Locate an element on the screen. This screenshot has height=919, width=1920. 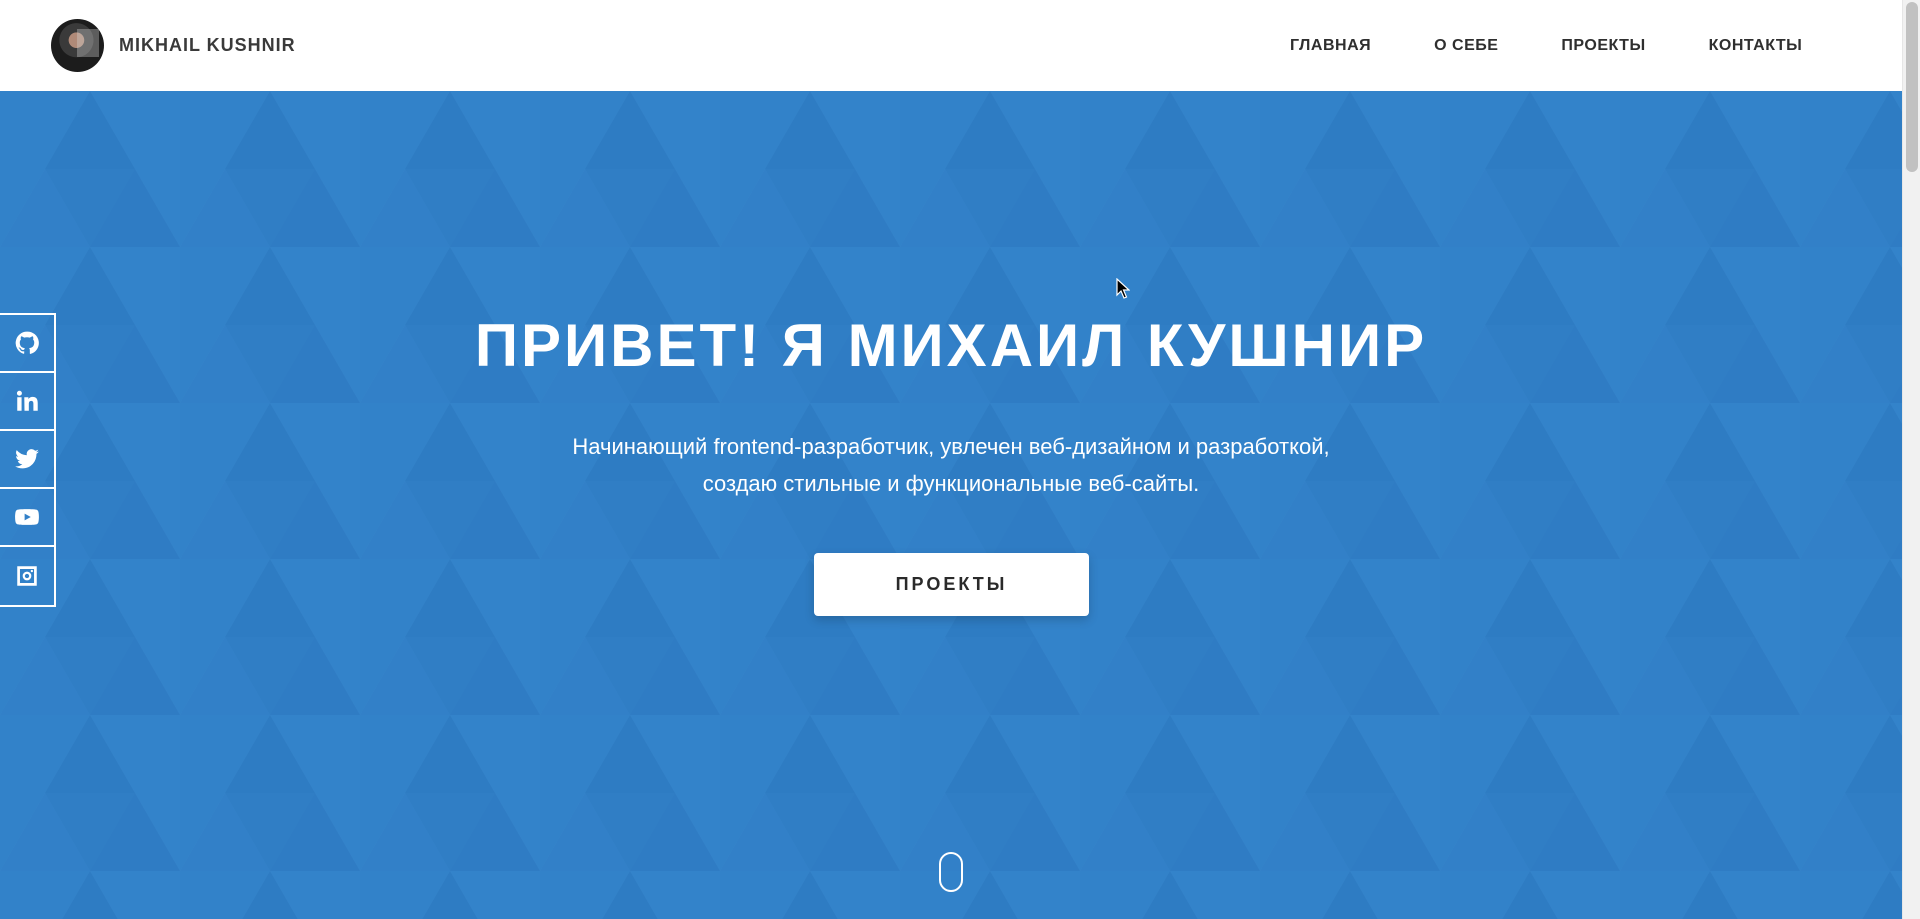
nav-item-about: О СЕБЕ is located at coordinates (1466, 46).